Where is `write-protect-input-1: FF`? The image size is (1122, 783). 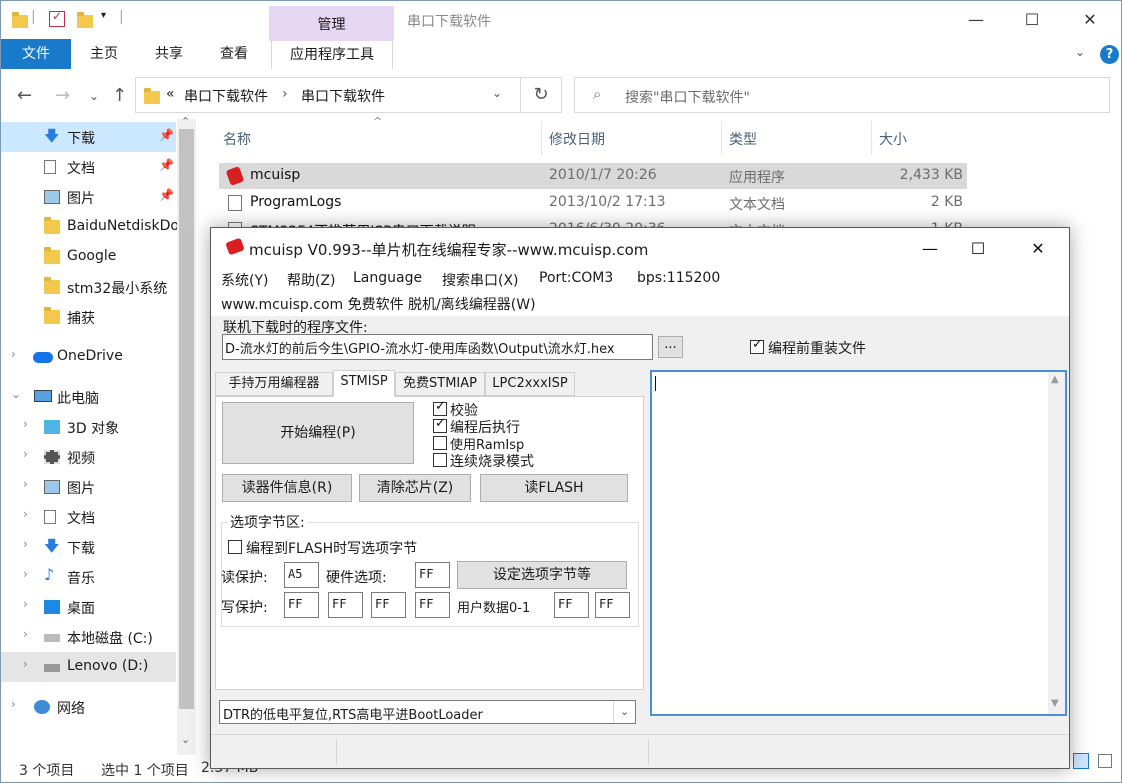
write-protect-input-1: FF is located at coordinates (301, 605).